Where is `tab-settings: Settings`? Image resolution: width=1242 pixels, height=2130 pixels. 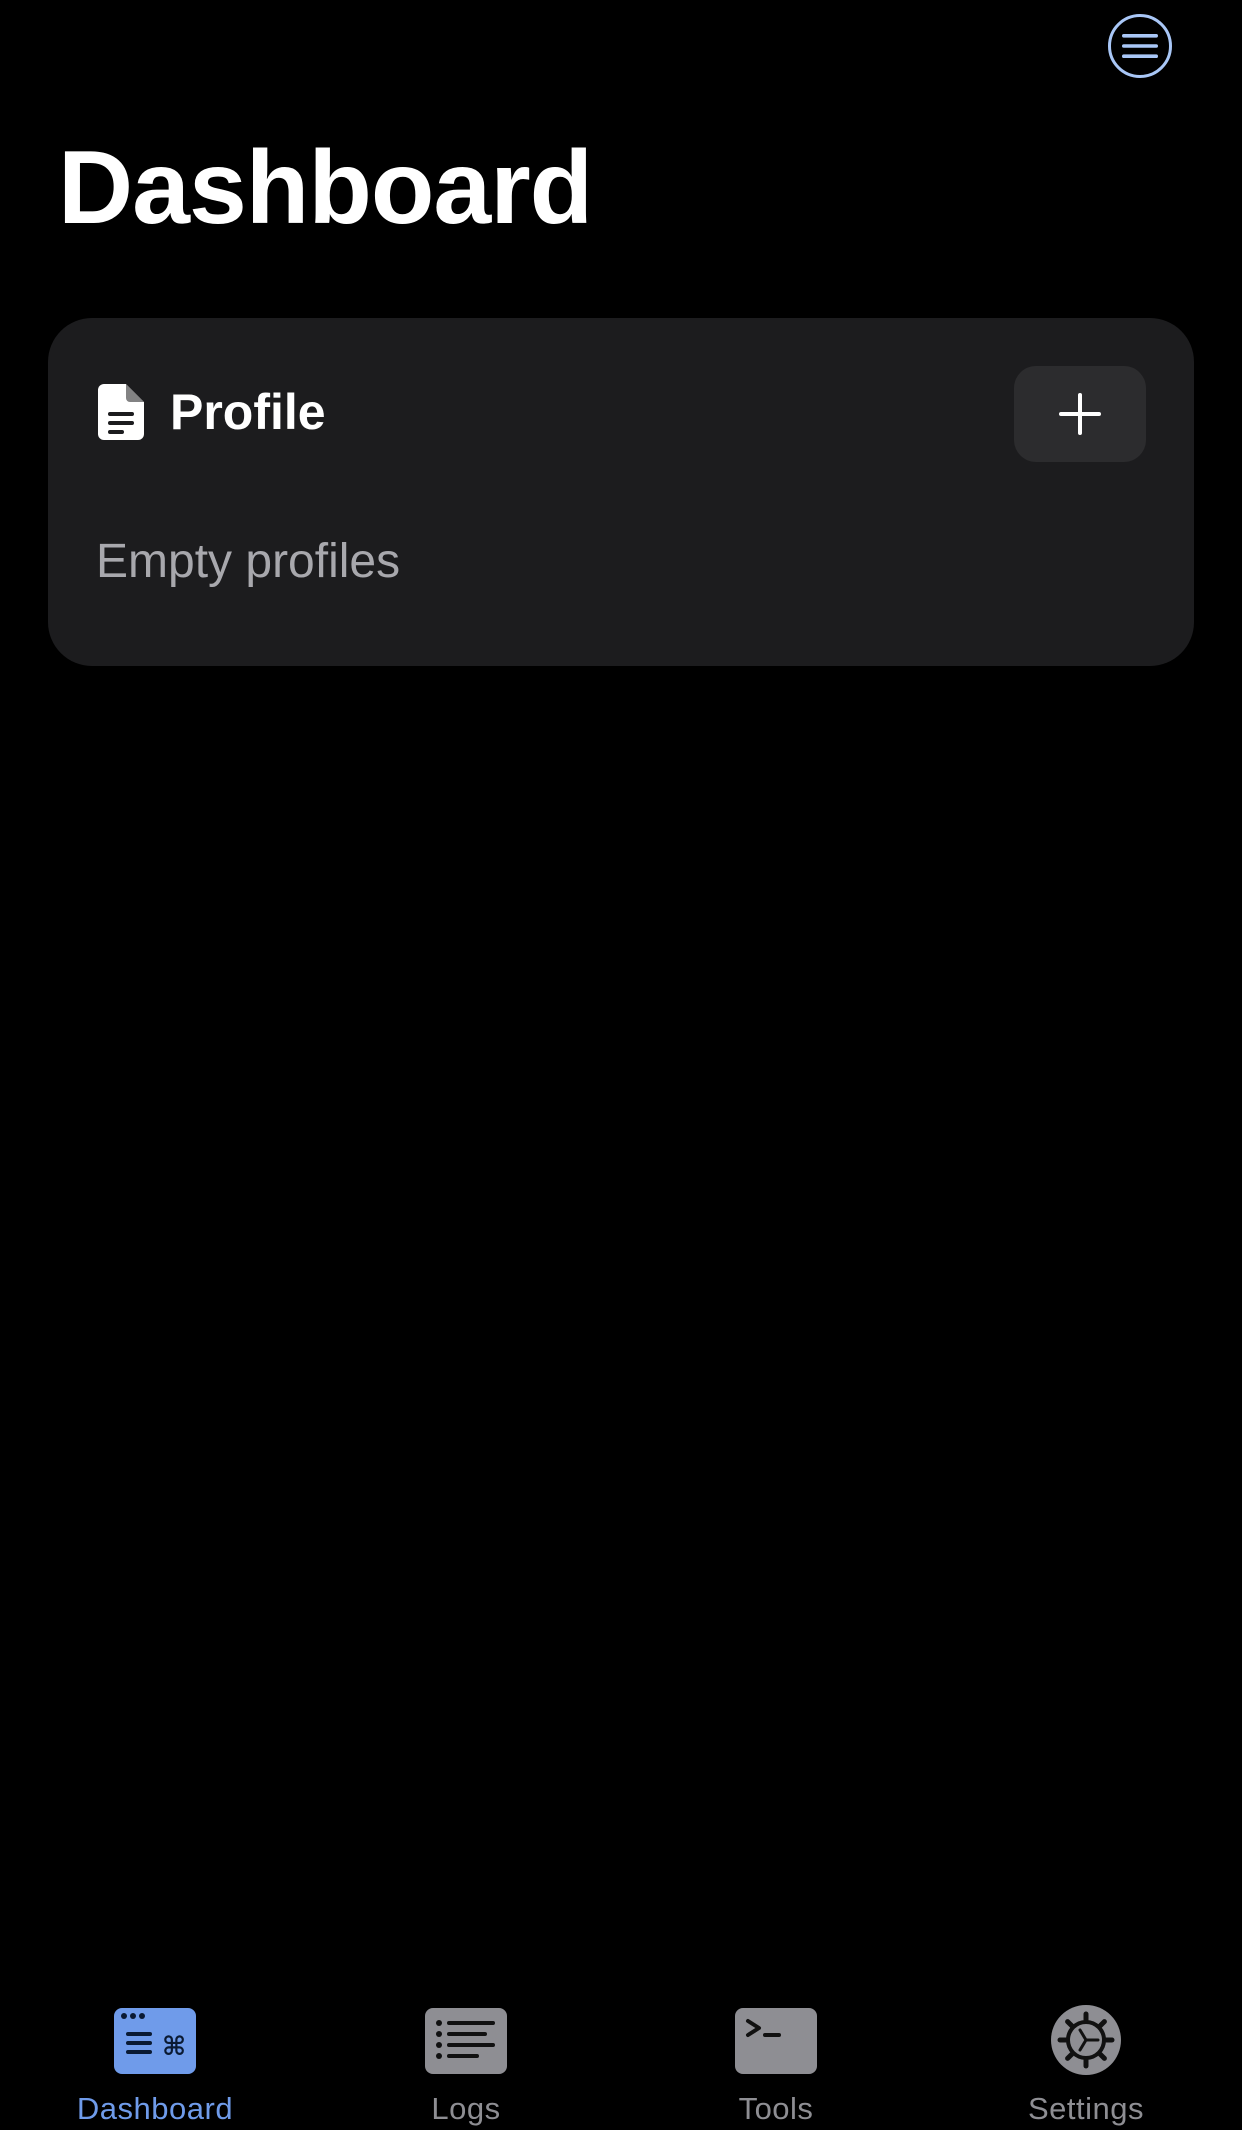
tab-settings: Settings is located at coordinates (1086, 2060).